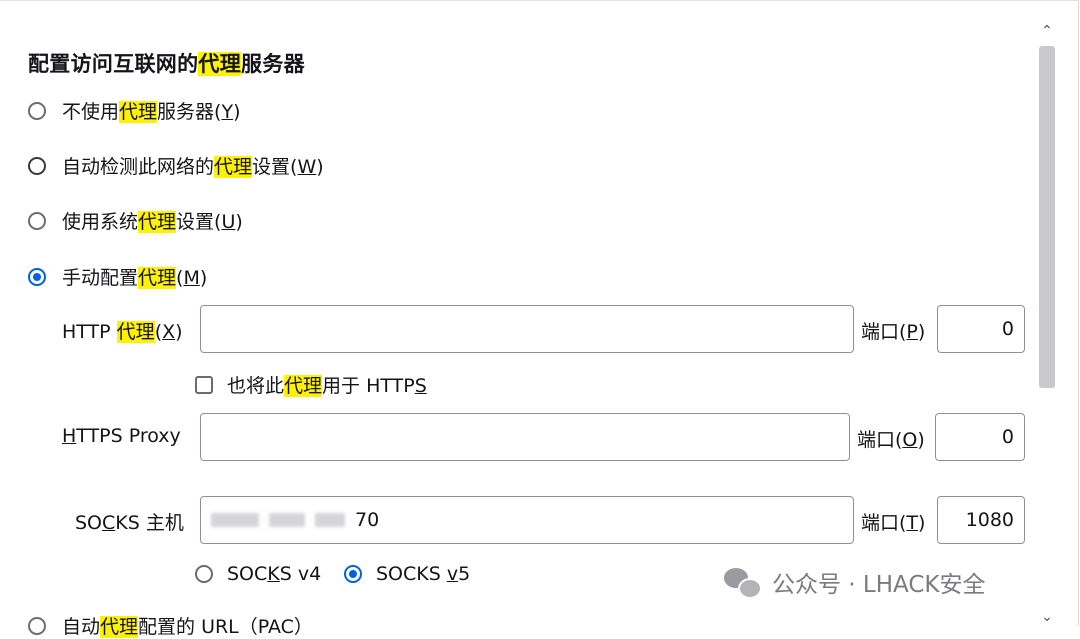 The image size is (1080, 639). I want to click on radio-auto-detect: 自动检测此网络的代理设置(W), so click(176, 165).